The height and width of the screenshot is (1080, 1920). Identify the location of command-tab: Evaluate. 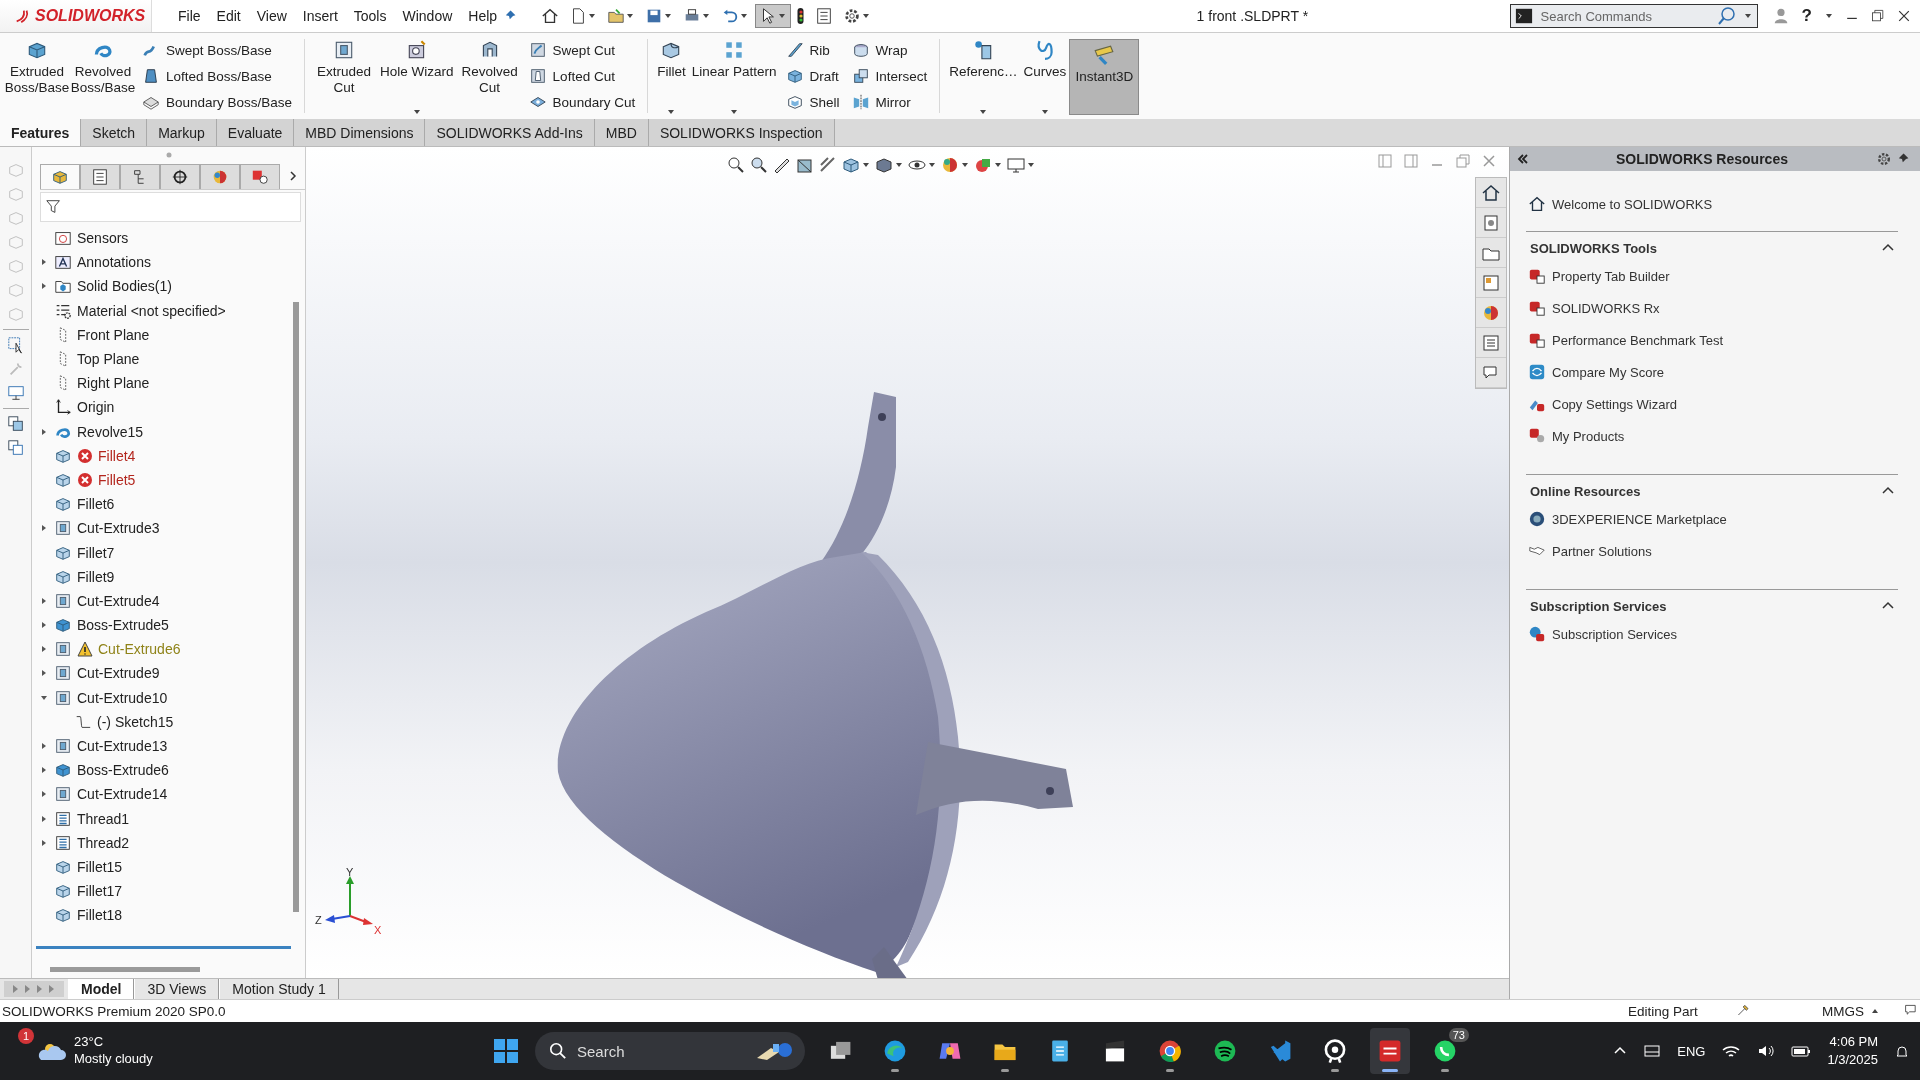
(255, 132).